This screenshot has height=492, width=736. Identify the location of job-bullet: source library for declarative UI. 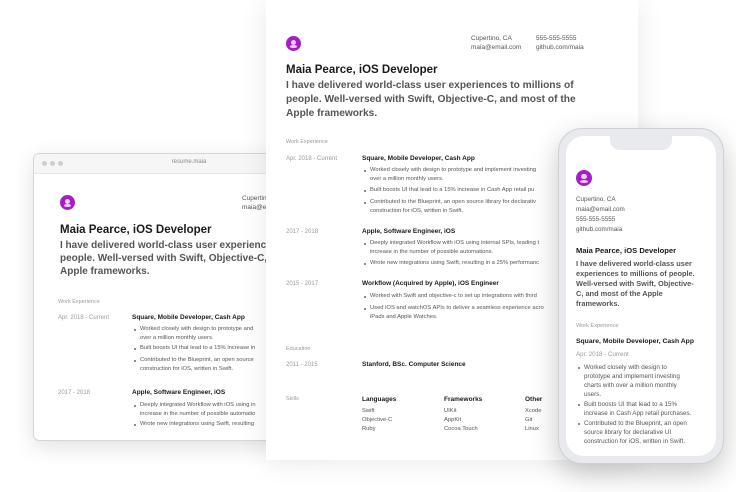
(628, 432).